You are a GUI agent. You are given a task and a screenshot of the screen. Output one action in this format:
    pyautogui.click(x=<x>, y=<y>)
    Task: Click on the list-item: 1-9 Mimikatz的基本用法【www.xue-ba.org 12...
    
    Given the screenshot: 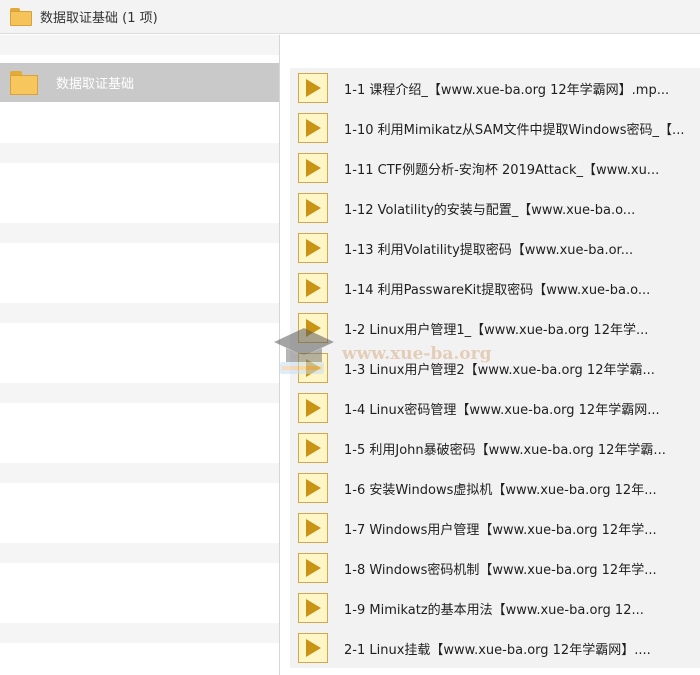 What is the action you would take?
    pyautogui.click(x=495, y=608)
    